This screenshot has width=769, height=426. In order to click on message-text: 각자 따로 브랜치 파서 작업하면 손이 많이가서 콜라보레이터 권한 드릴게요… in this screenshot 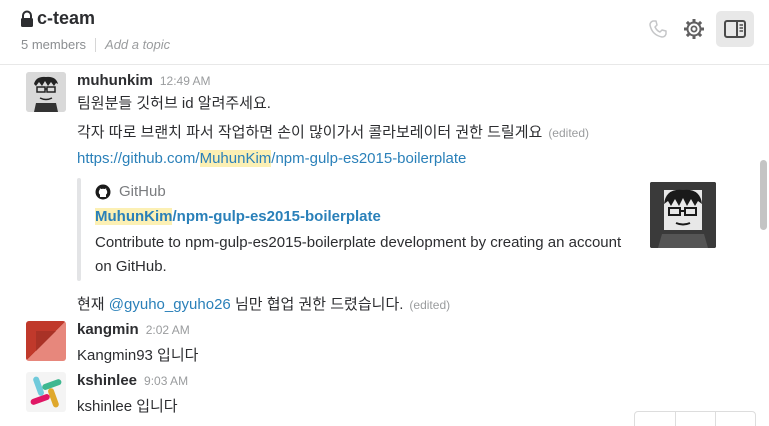, I will do `click(333, 131)`.